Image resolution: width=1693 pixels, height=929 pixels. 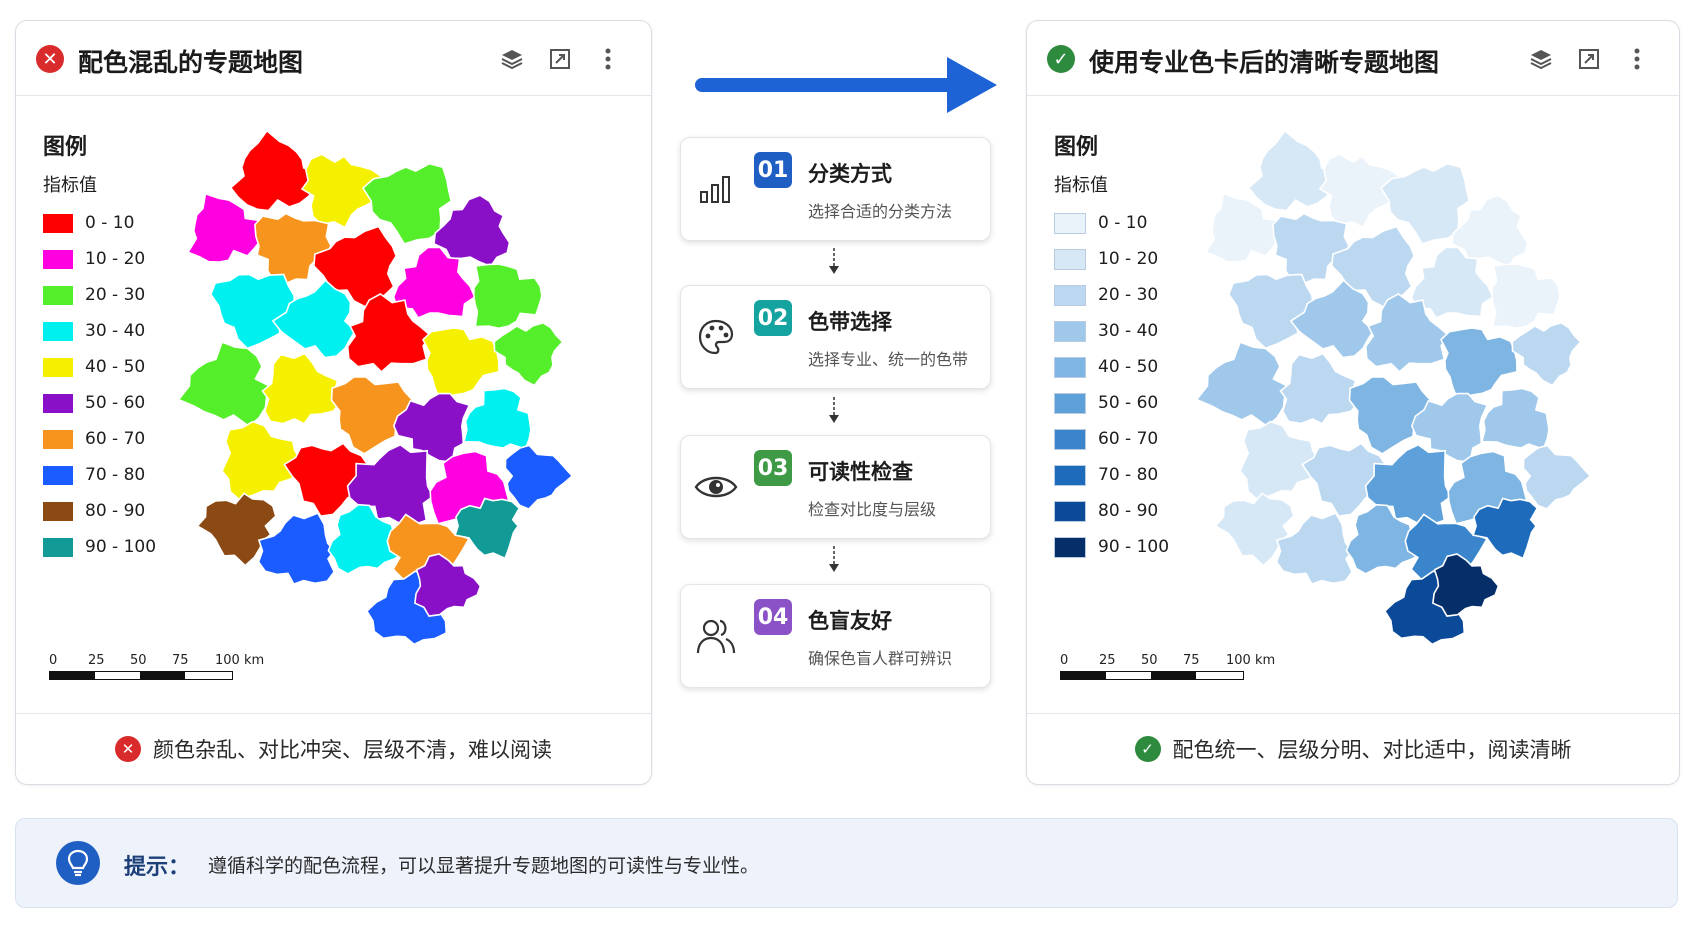 What do you see at coordinates (1372, 750) in the screenshot?
I see `footer-text: 配色统一、层级分明、对比适中，阅读清晰` at bounding box center [1372, 750].